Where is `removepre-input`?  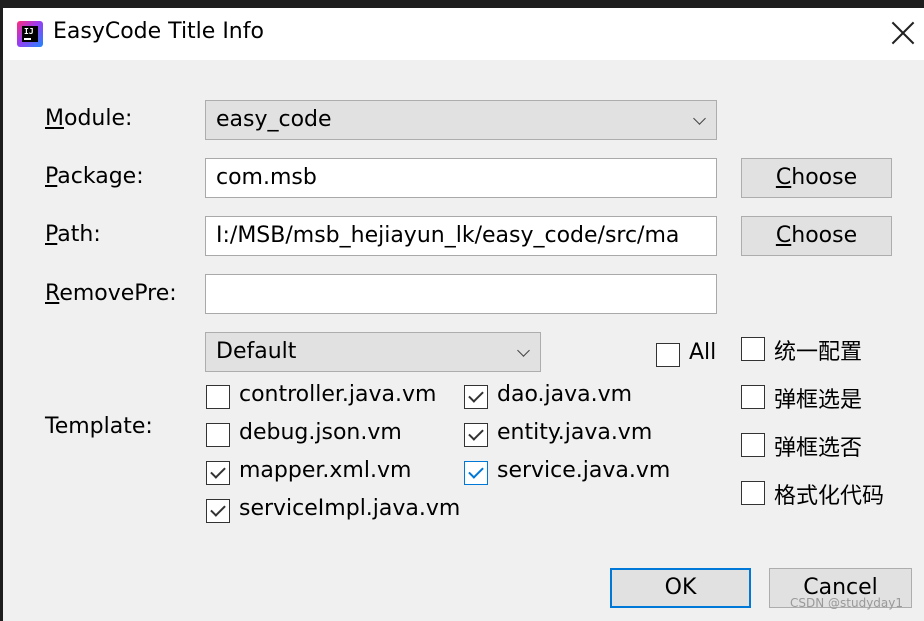 removepre-input is located at coordinates (461, 294).